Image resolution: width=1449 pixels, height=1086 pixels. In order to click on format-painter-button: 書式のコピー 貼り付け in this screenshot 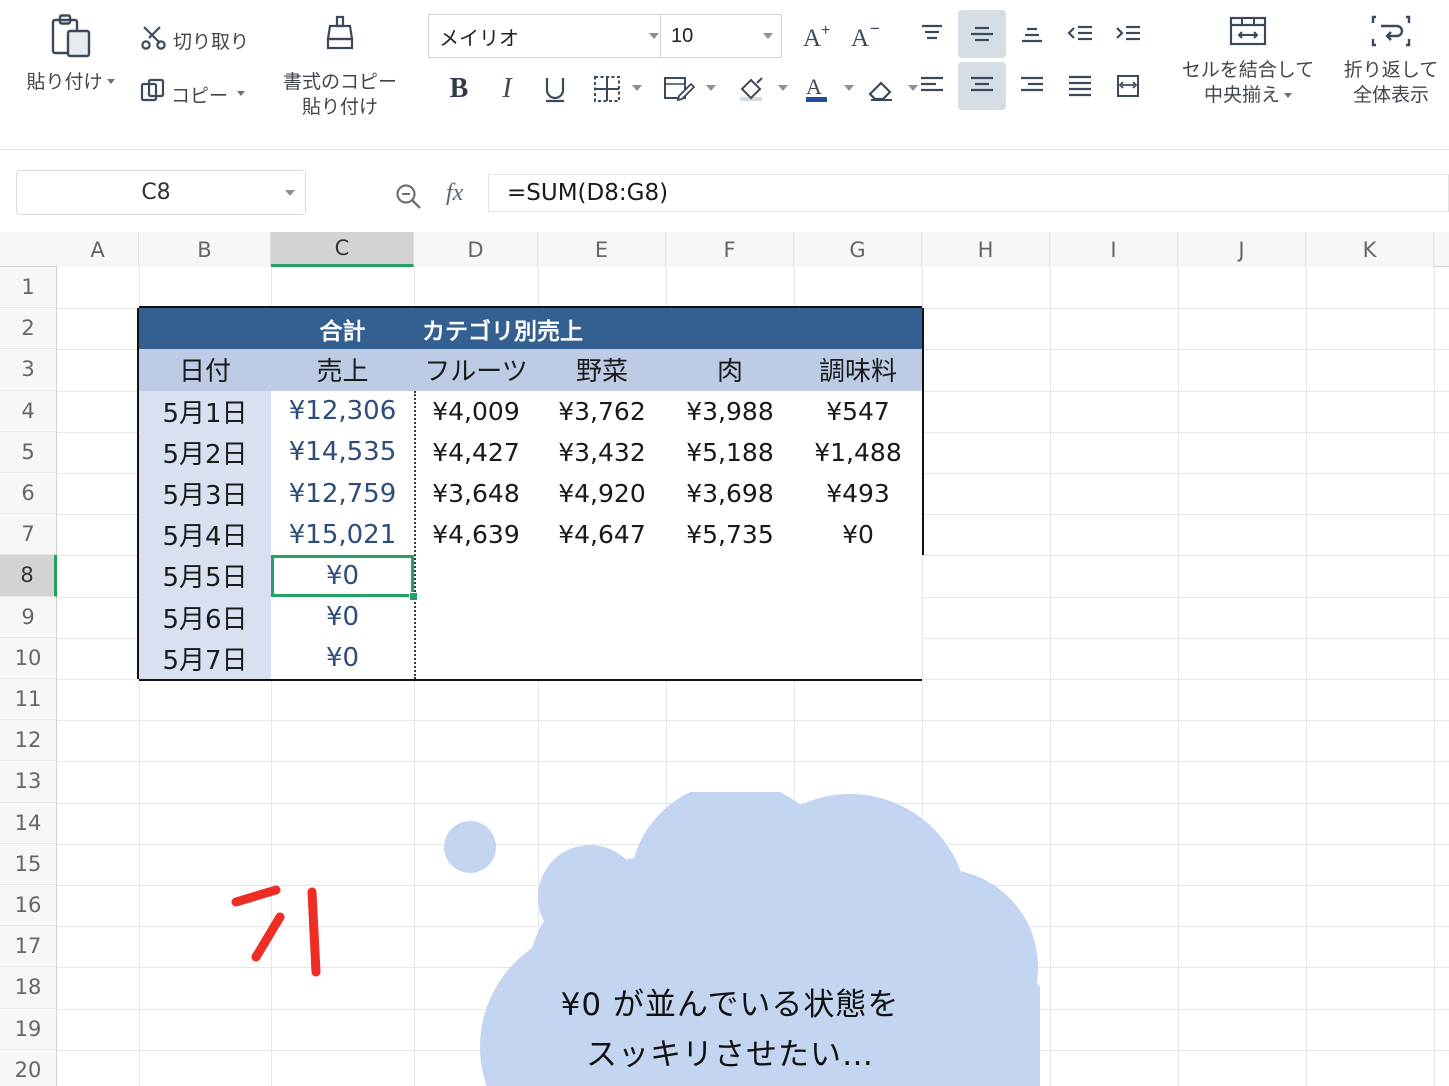, I will do `click(340, 67)`.